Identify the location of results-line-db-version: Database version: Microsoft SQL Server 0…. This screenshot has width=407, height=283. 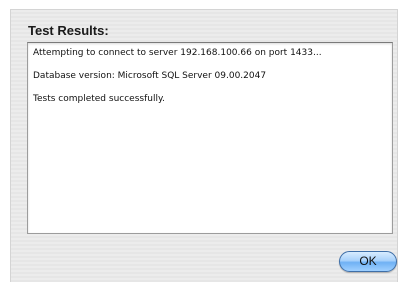
(150, 76).